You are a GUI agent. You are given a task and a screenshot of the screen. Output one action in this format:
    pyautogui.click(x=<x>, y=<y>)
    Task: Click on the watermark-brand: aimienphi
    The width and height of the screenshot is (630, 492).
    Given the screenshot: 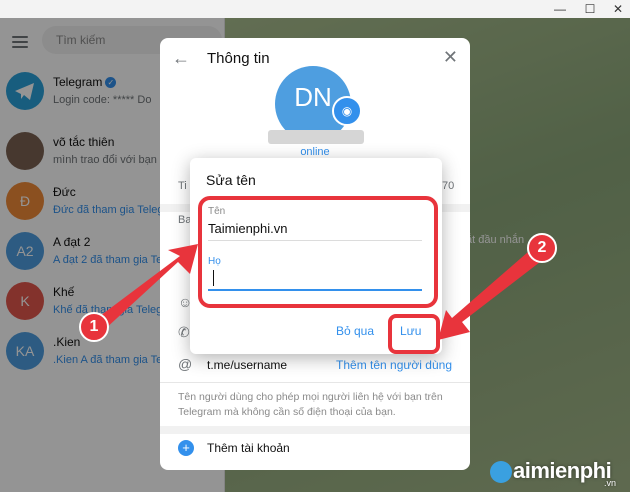 What is the action you would take?
    pyautogui.click(x=562, y=470)
    